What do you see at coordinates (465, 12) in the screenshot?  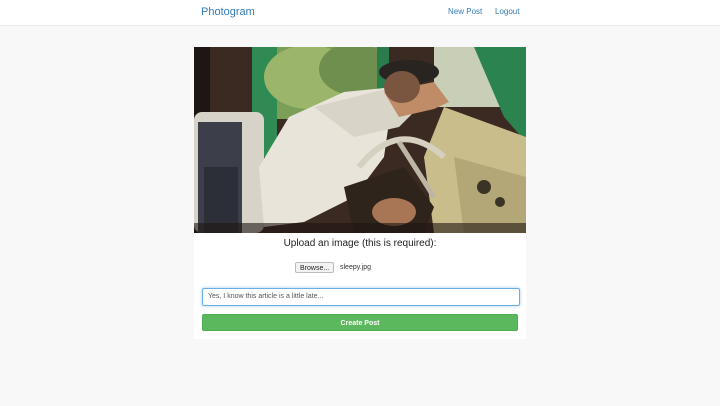 I see `new-post-link: New Post` at bounding box center [465, 12].